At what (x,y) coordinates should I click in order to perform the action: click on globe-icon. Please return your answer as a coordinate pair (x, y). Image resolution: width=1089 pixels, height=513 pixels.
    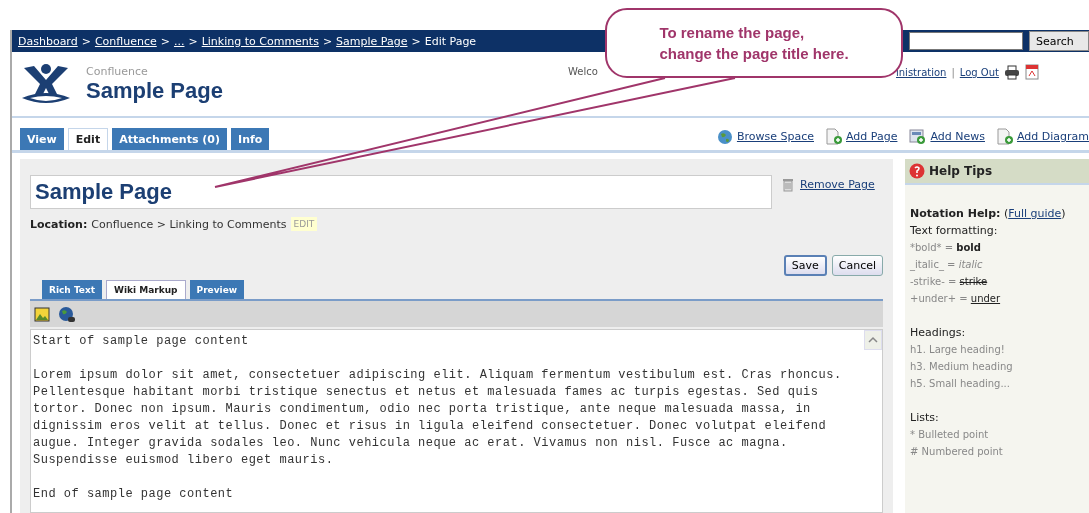
    Looking at the image, I should click on (724, 136).